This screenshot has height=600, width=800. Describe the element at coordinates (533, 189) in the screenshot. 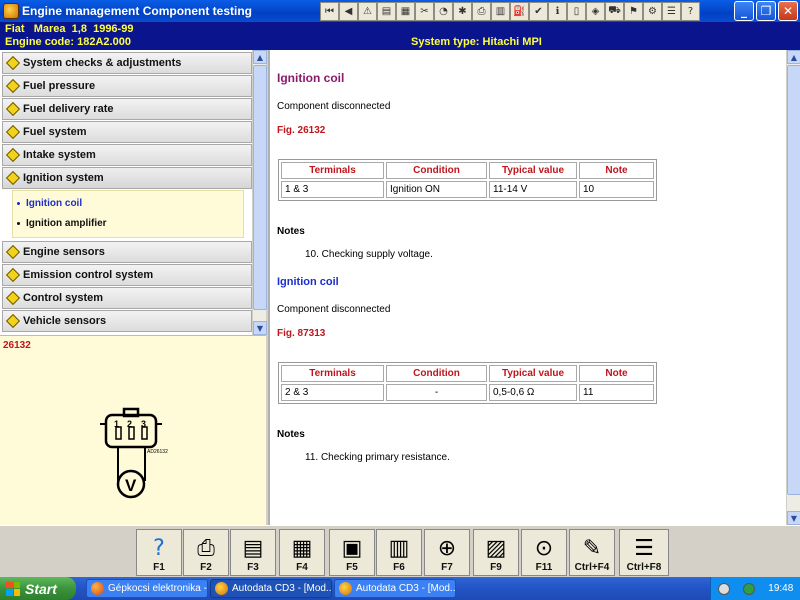

I see `cell-typical-value: 11-14 V` at that location.